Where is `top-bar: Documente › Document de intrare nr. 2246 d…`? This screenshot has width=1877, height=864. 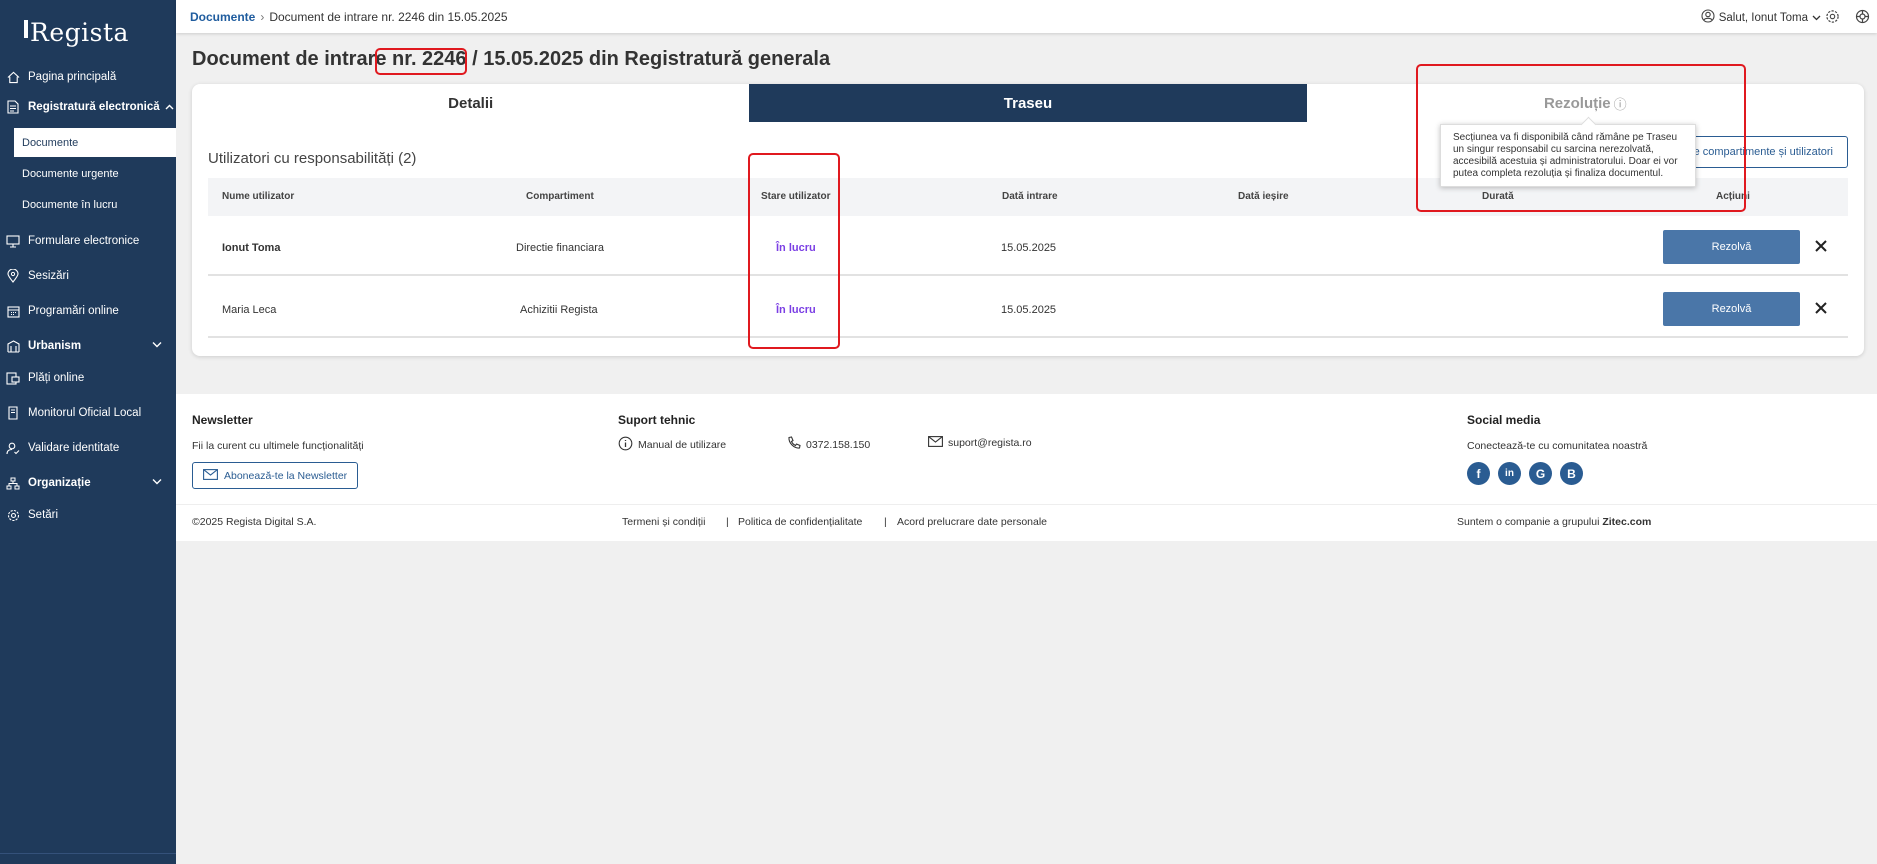
top-bar: Documente › Document de intrare nr. 2246 d… is located at coordinates (1026, 16).